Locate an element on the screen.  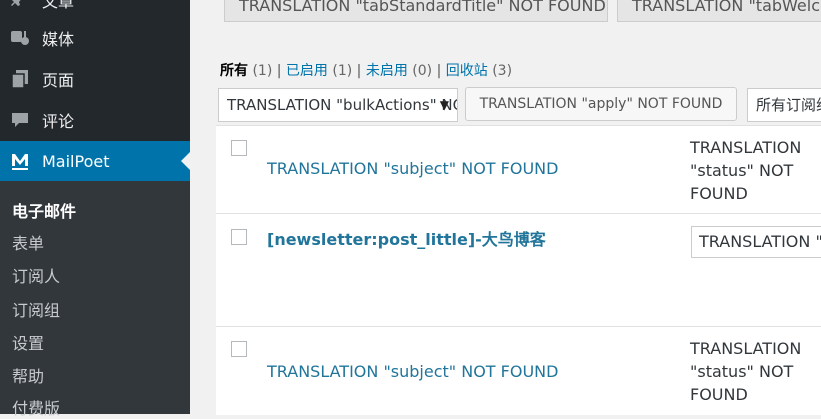
mailpoet-submenu: 电子邮件 表单 订阅人 订阅组 设置 帮助 付费版 is located at coordinates (95, 299).